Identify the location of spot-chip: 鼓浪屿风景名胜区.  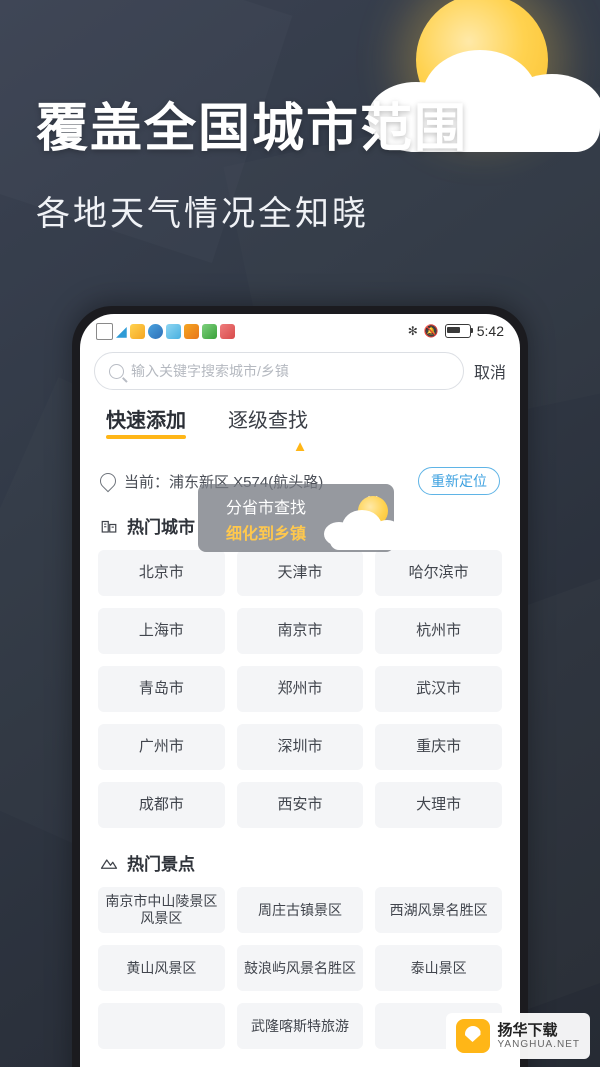
(300, 968).